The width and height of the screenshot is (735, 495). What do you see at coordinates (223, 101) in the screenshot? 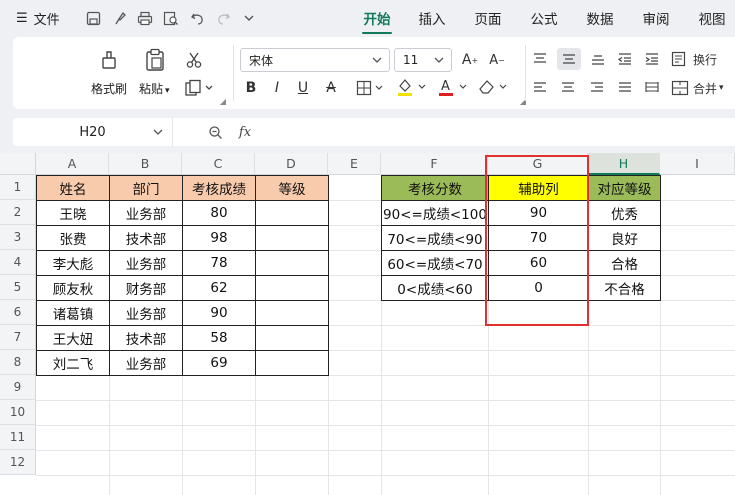
I see `expand-corner-icon: ◢` at bounding box center [223, 101].